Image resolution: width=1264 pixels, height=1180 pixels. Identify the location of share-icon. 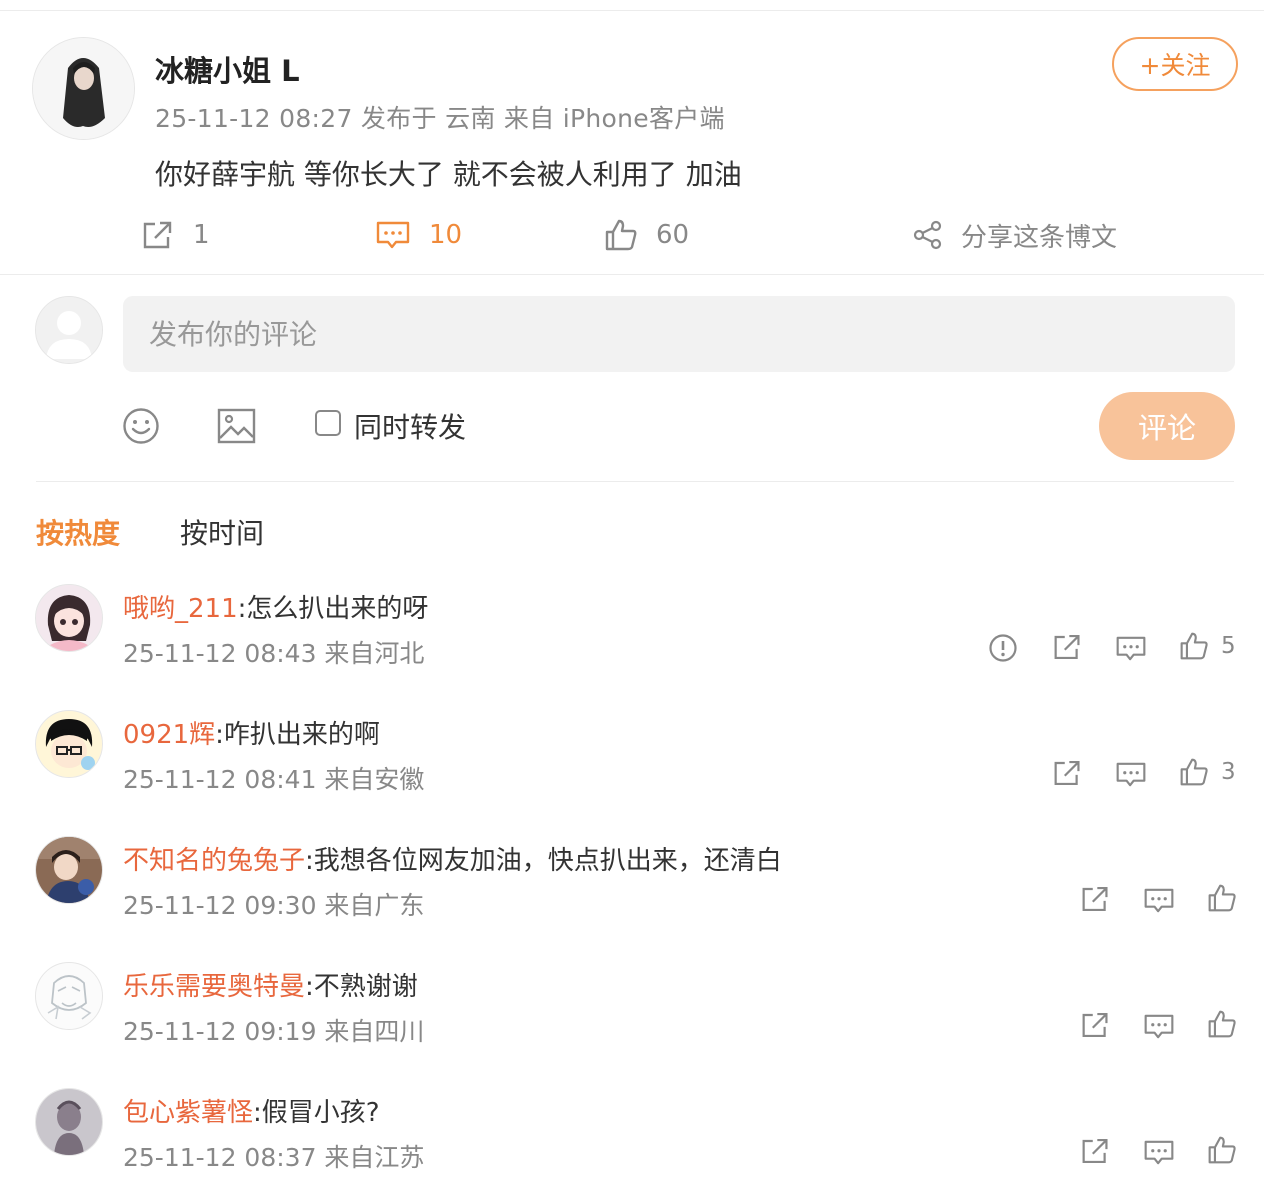
(927, 235).